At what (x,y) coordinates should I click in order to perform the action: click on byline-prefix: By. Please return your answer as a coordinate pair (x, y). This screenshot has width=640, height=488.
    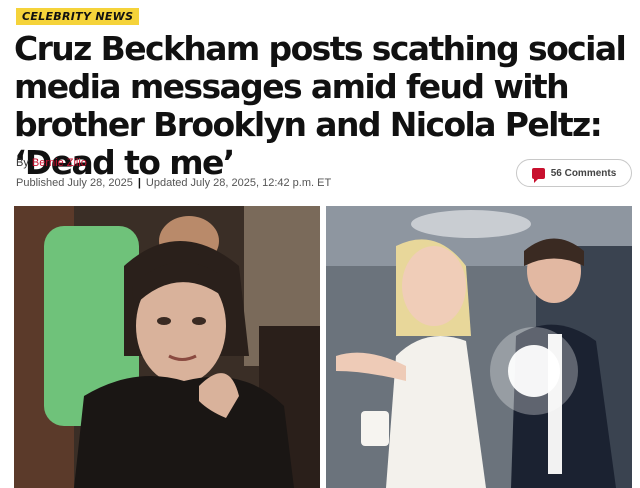
    Looking at the image, I should click on (24, 163).